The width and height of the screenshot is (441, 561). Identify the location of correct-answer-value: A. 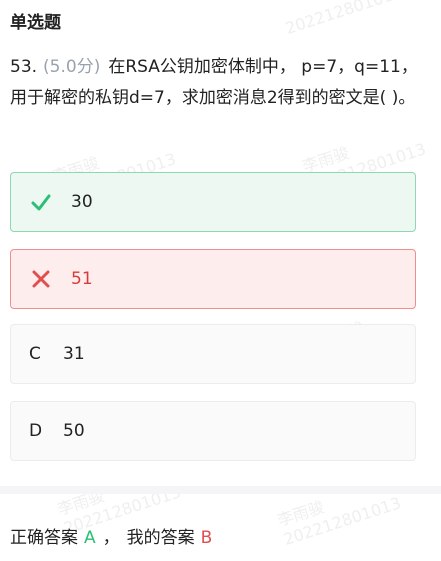
(90, 538).